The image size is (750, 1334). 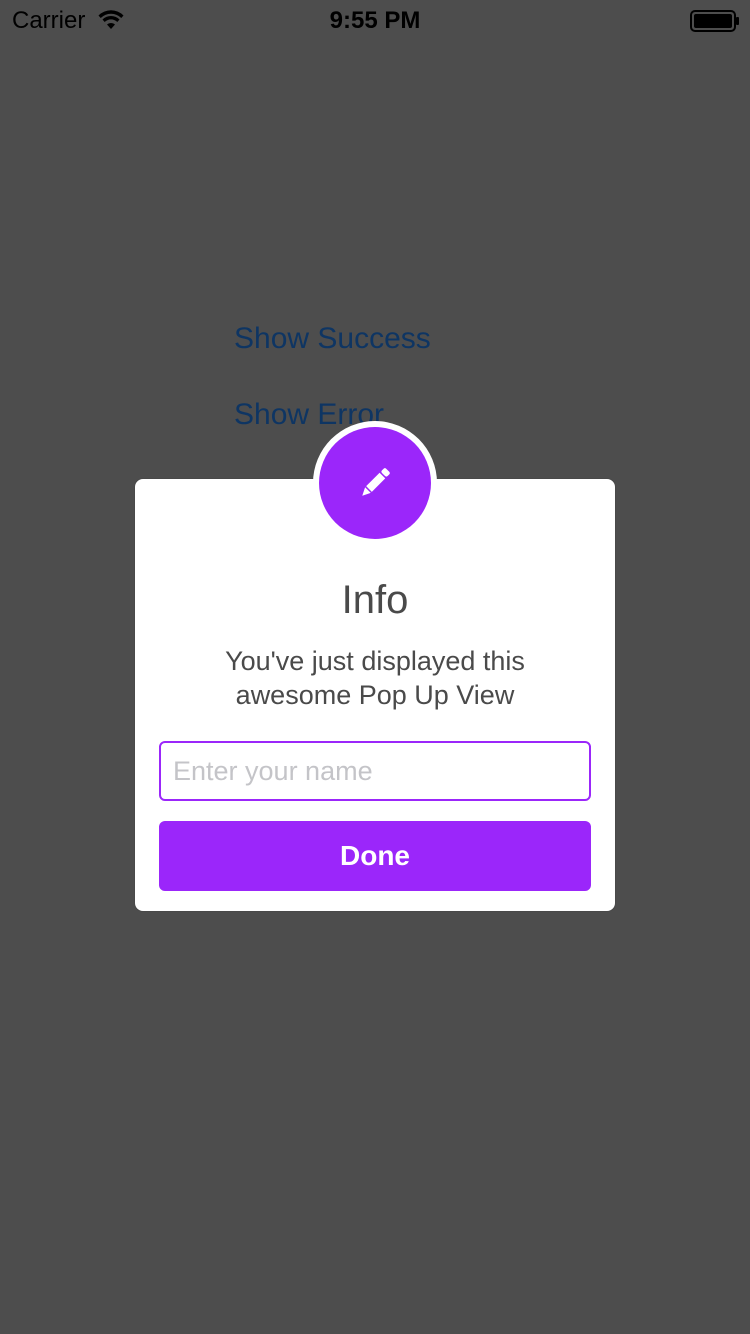 What do you see at coordinates (375, 771) in the screenshot?
I see `name-input` at bounding box center [375, 771].